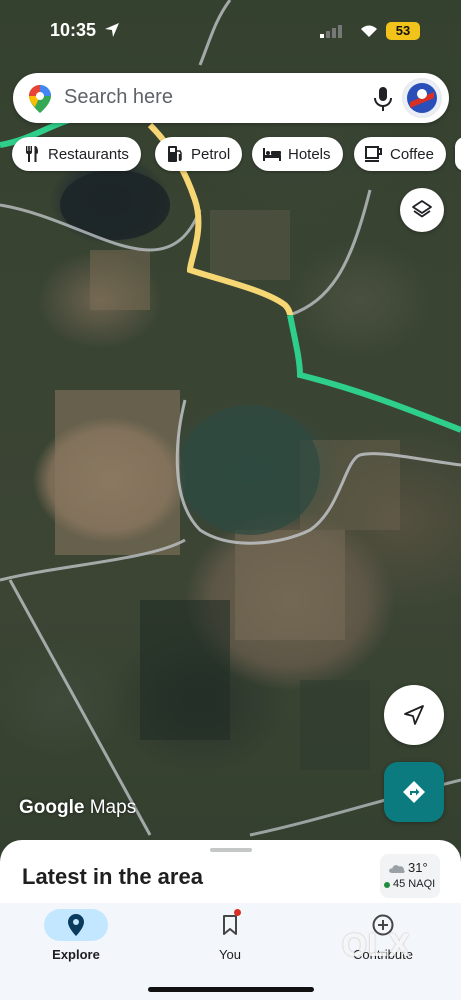  I want to click on nav-explore-icon-wrap, so click(76, 925).